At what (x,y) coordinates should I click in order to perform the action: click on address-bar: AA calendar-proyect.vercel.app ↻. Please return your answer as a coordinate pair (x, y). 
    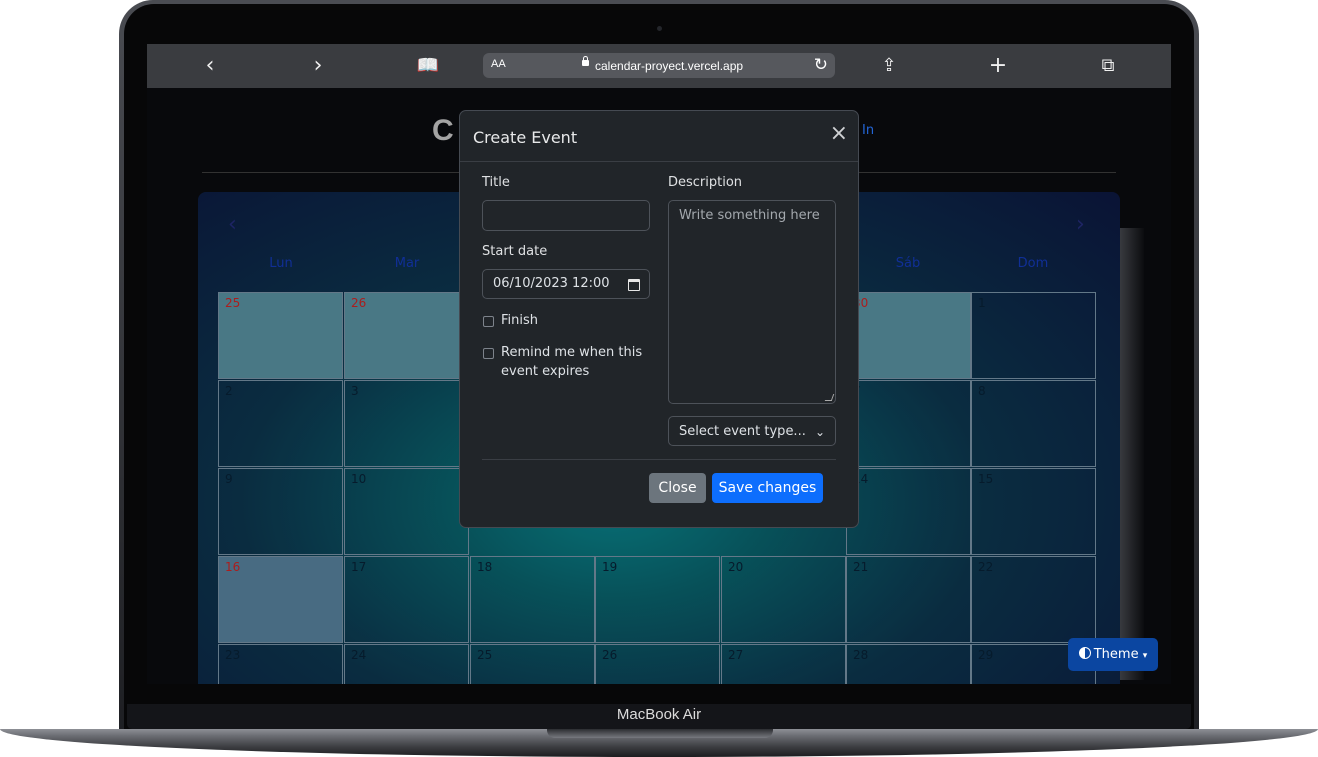
    Looking at the image, I should click on (659, 65).